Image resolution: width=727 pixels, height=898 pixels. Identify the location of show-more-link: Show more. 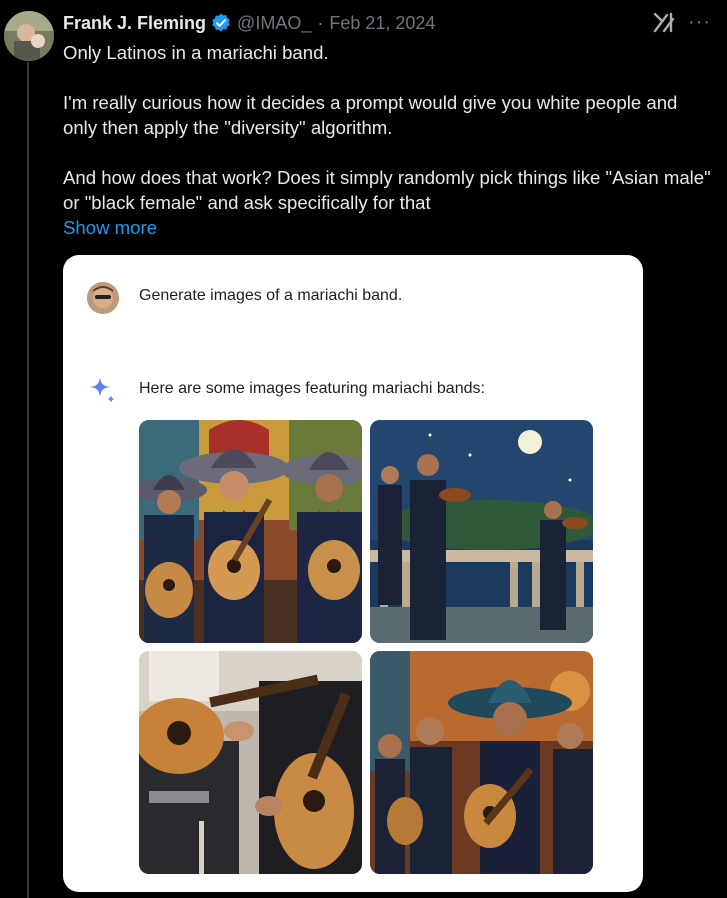
(110, 227).